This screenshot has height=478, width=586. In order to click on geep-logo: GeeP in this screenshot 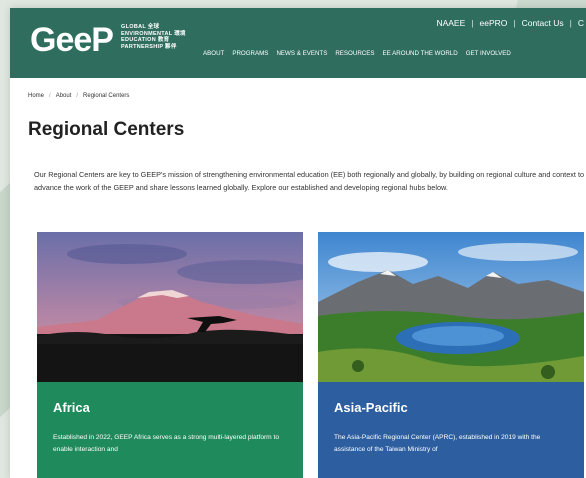, I will do `click(72, 40)`.